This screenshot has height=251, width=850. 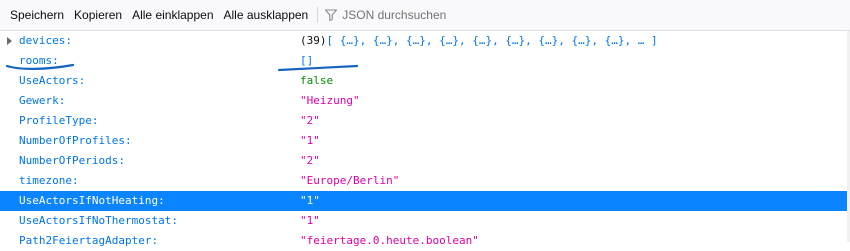 I want to click on filter-box, so click(x=483, y=15).